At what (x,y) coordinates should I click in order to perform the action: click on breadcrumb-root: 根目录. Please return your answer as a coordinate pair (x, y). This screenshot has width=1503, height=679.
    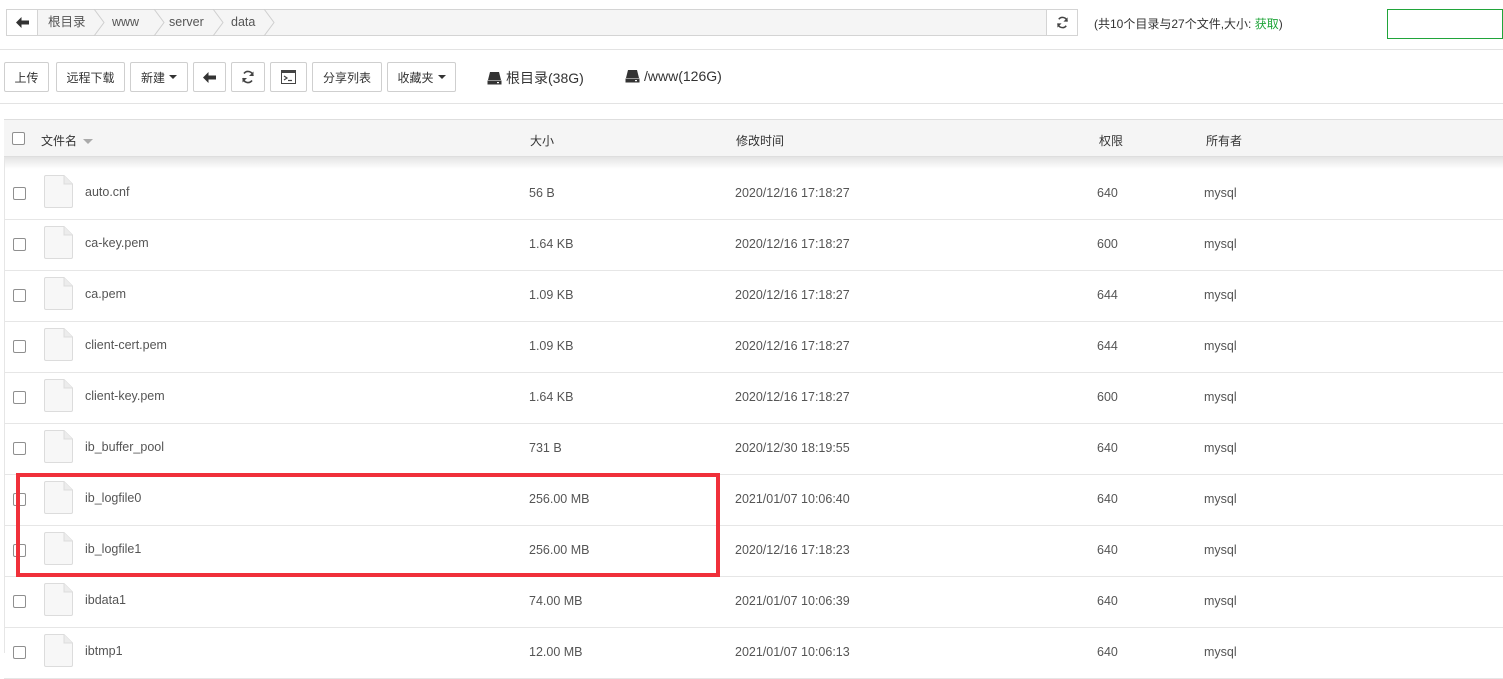
    Looking at the image, I should click on (67, 22).